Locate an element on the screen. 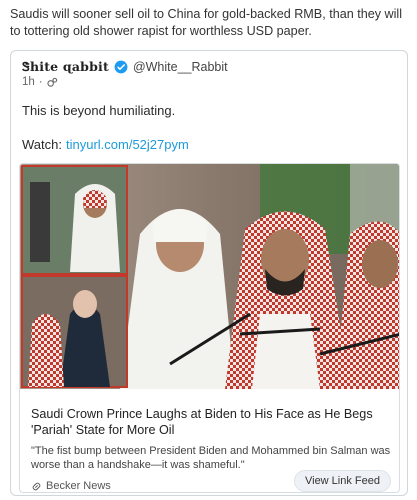  verified-badge-icon is located at coordinates (121, 67).